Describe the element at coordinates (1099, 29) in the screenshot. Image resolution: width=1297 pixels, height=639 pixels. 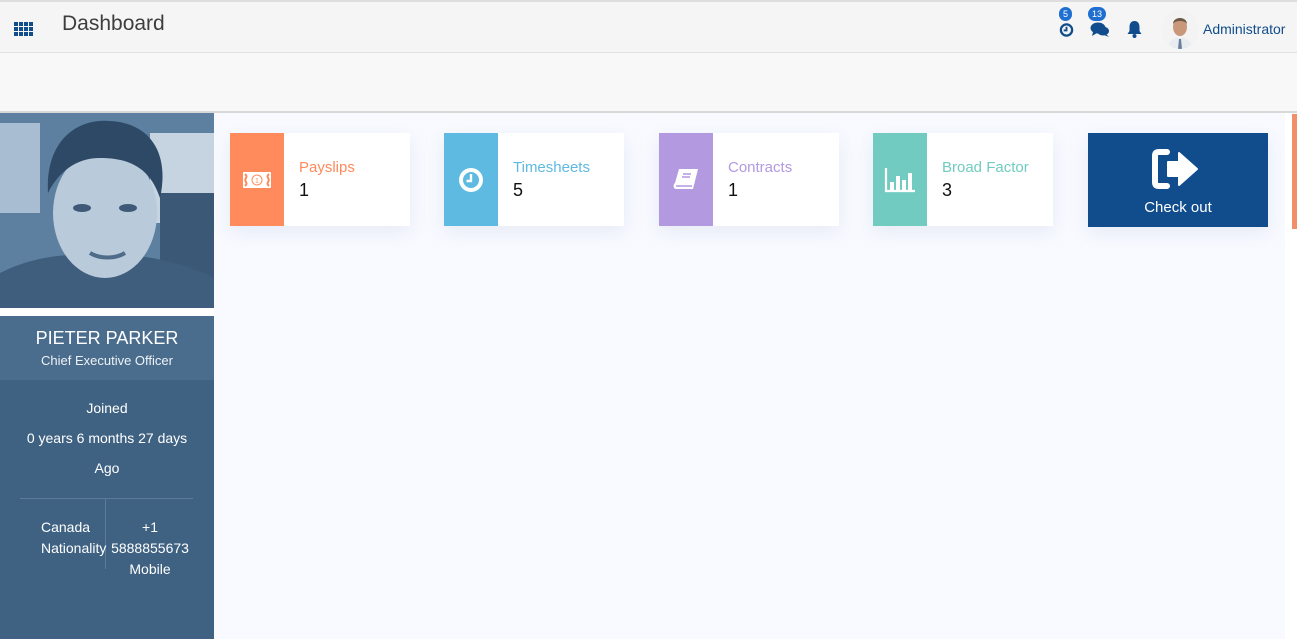
I see `comments-icon` at that location.